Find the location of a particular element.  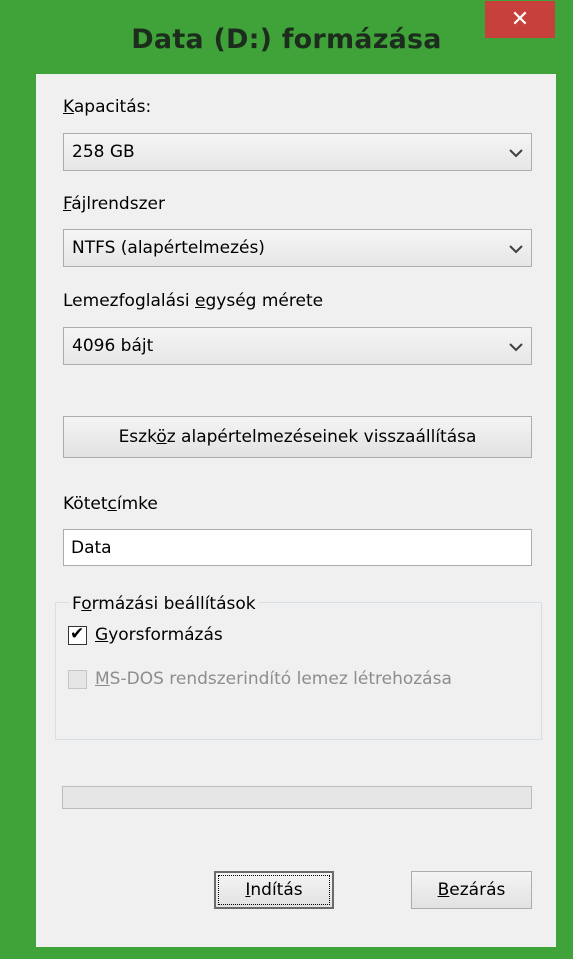

filesystem-value: NTFS (alapértelmezés) is located at coordinates (168, 248).